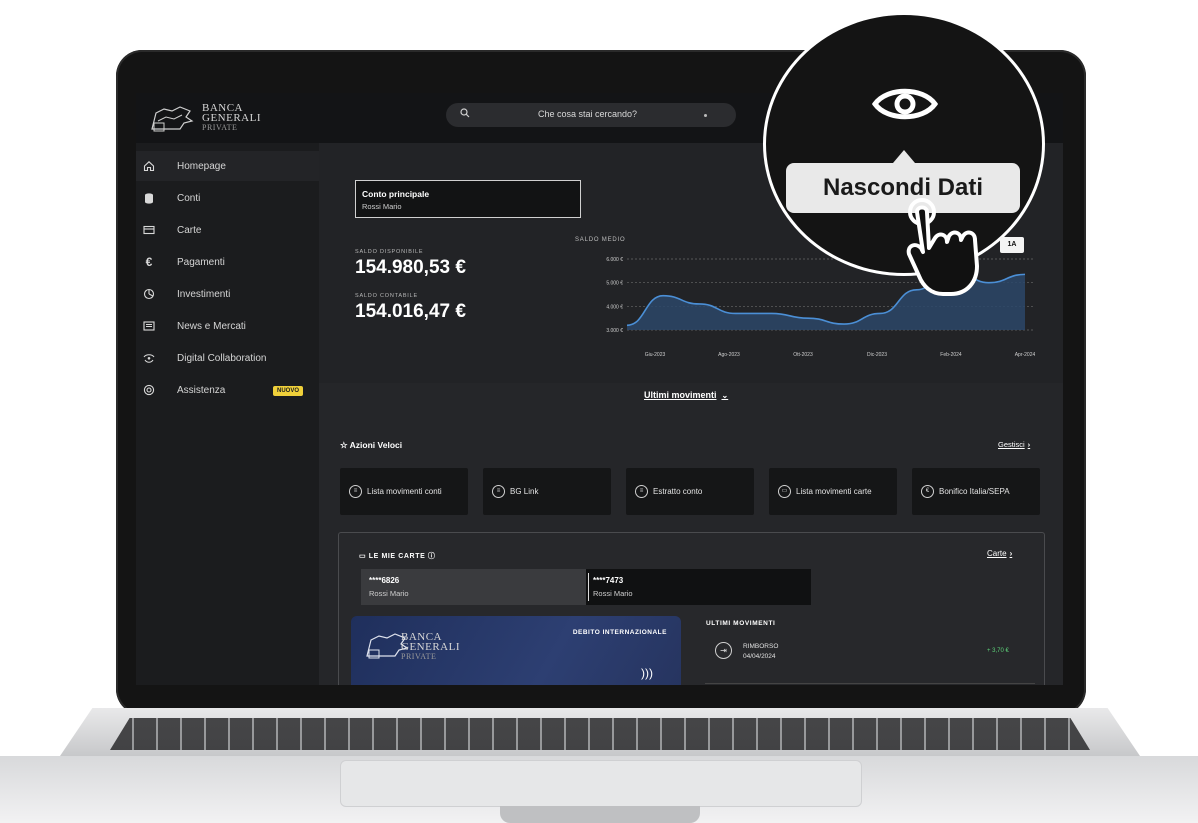 The height and width of the screenshot is (823, 1198). Describe the element at coordinates (759, 656) in the screenshot. I see `movement-date: 04/04/2024` at that location.